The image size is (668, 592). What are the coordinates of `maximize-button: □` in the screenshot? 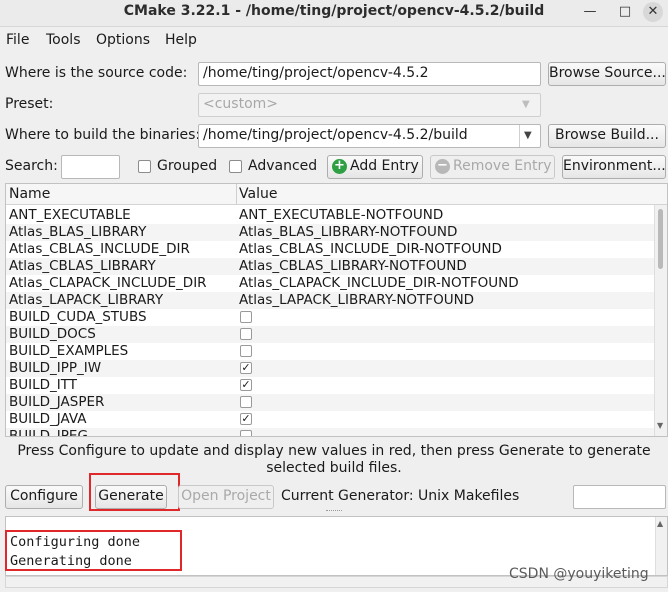 It's located at (625, 12).